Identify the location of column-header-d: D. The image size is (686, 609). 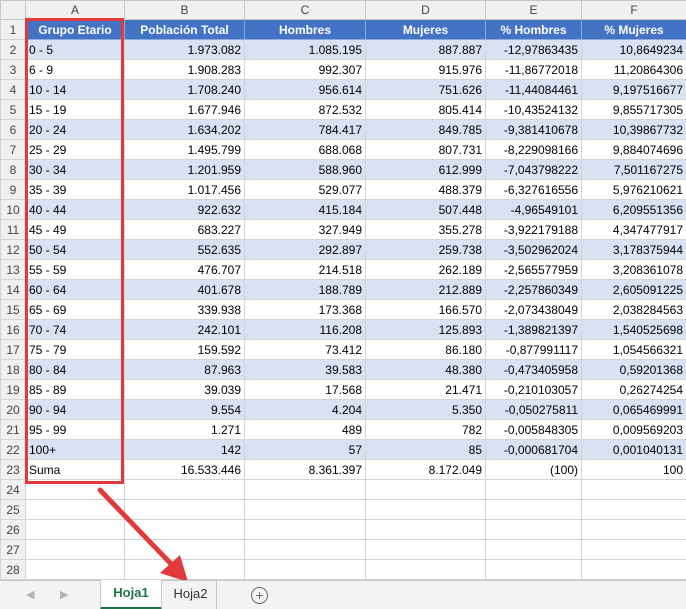
(425, 10).